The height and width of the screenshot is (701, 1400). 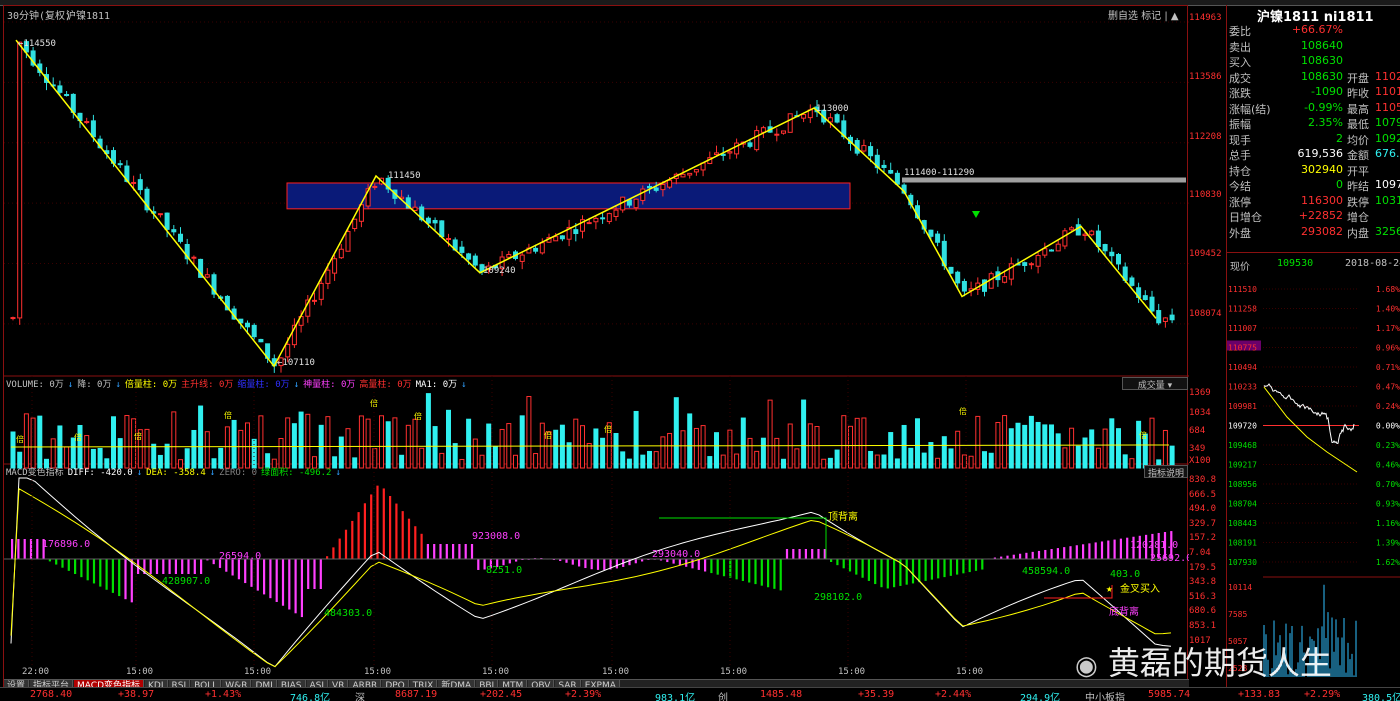 I want to click on time-label: 22:00, so click(x=35, y=672).